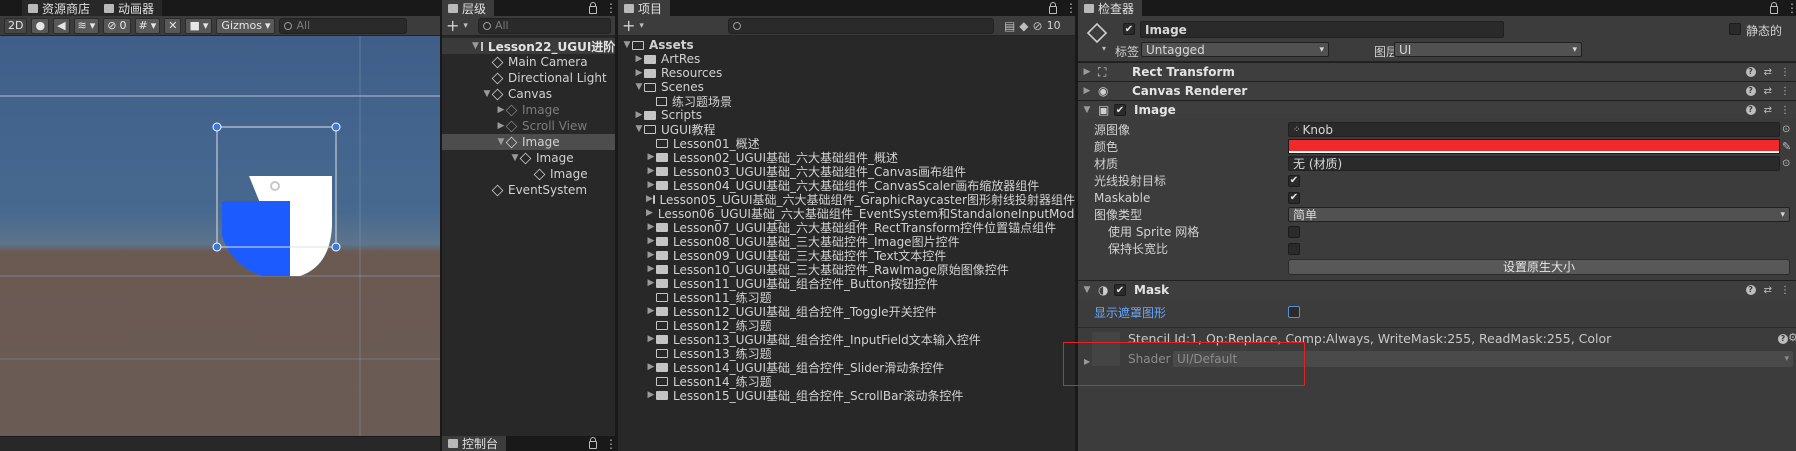 The height and width of the screenshot is (451, 1796). I want to click on use-sprite-mesh-checkbox, so click(1294, 231).